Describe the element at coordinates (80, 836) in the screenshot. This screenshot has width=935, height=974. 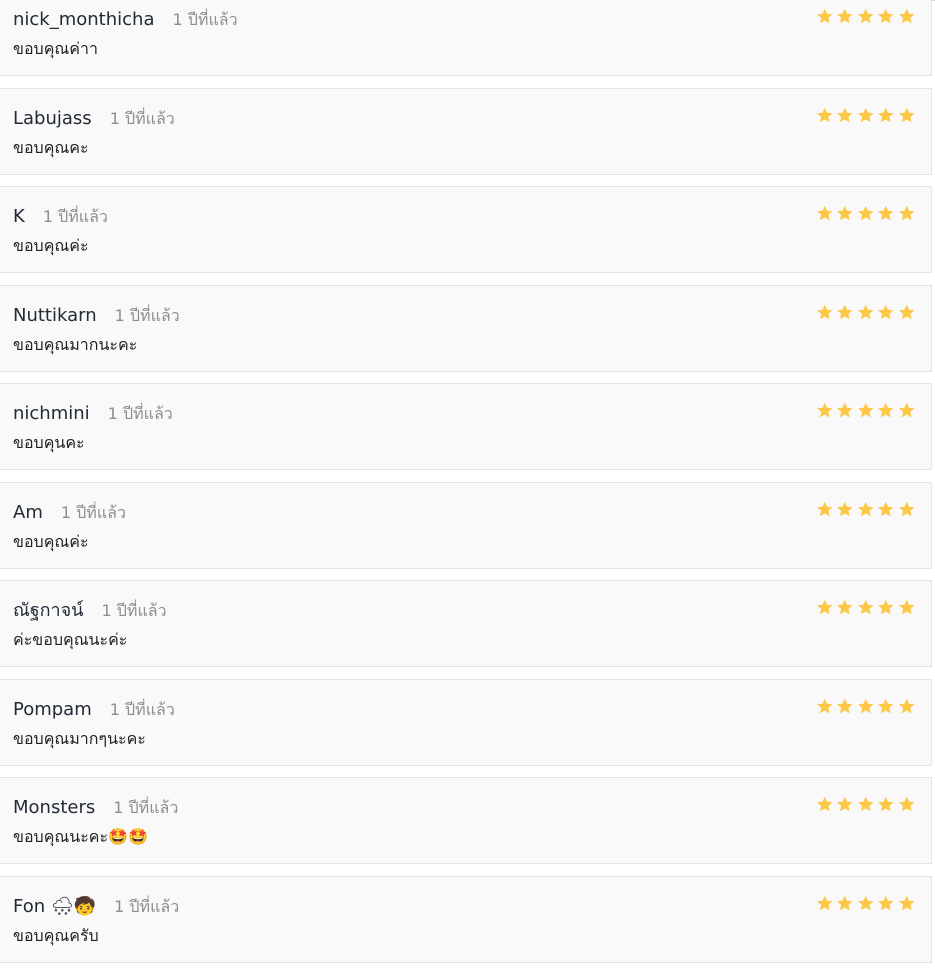
I see `review-comment: ขอบคุณนะคะ🤩🤩` at that location.